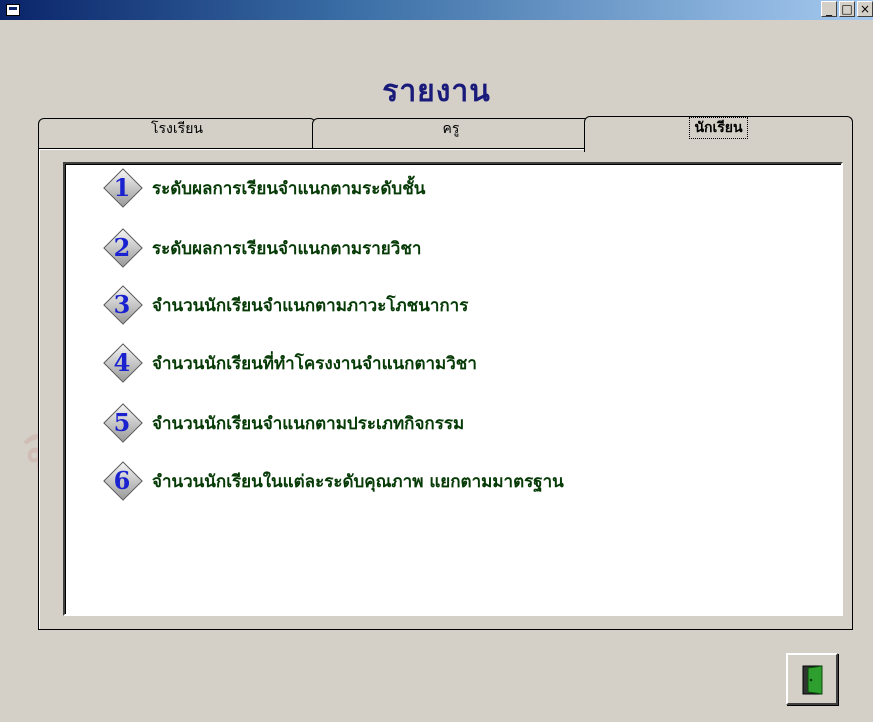  I want to click on tab-teacher: ครู, so click(451, 134).